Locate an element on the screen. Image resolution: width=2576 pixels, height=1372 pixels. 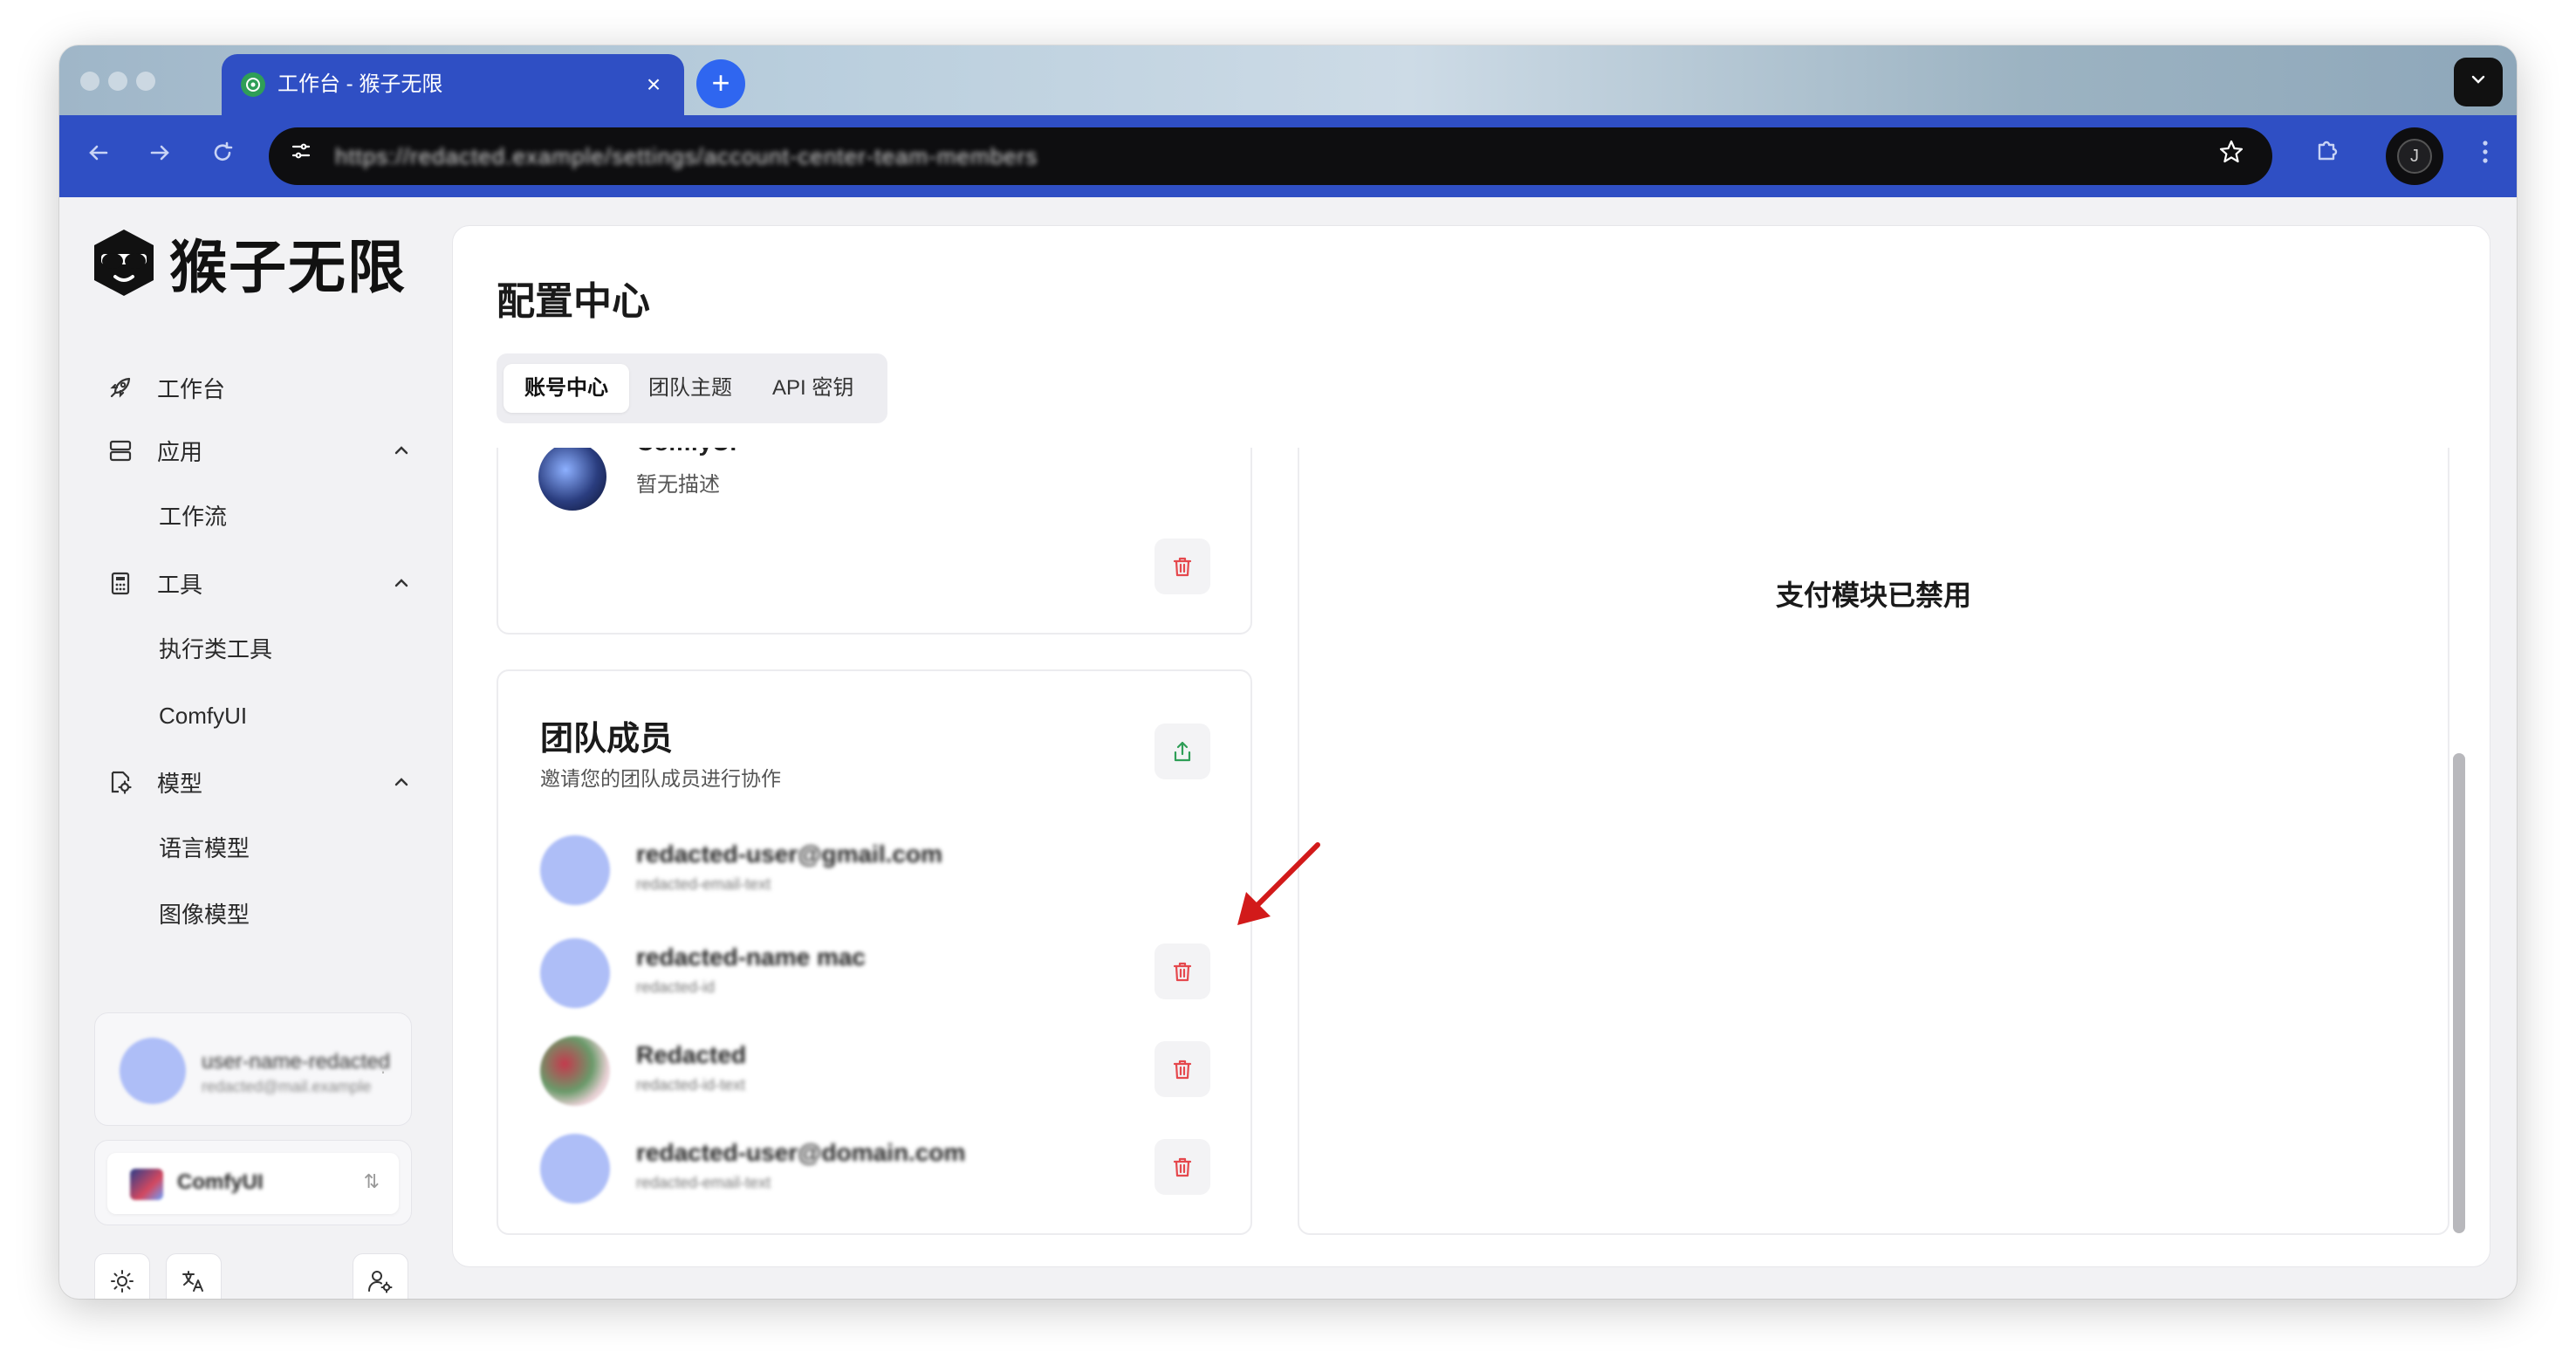
list-item: redacted-name mac redacted-id is located at coordinates (881, 973).